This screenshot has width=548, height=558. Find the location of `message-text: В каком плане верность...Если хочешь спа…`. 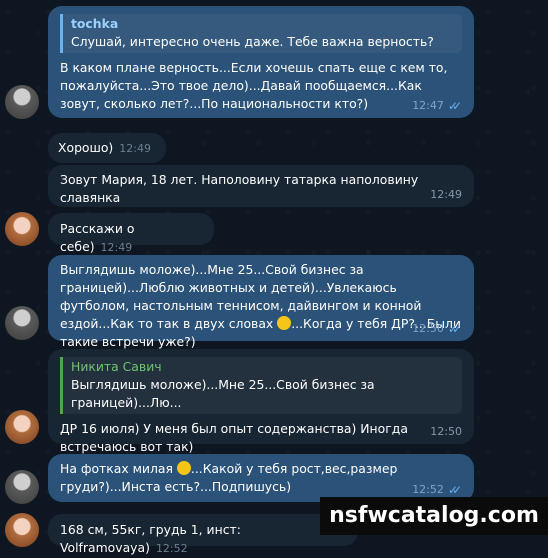

message-text: В каком плане верность...Если хочешь спа… is located at coordinates (256, 85).